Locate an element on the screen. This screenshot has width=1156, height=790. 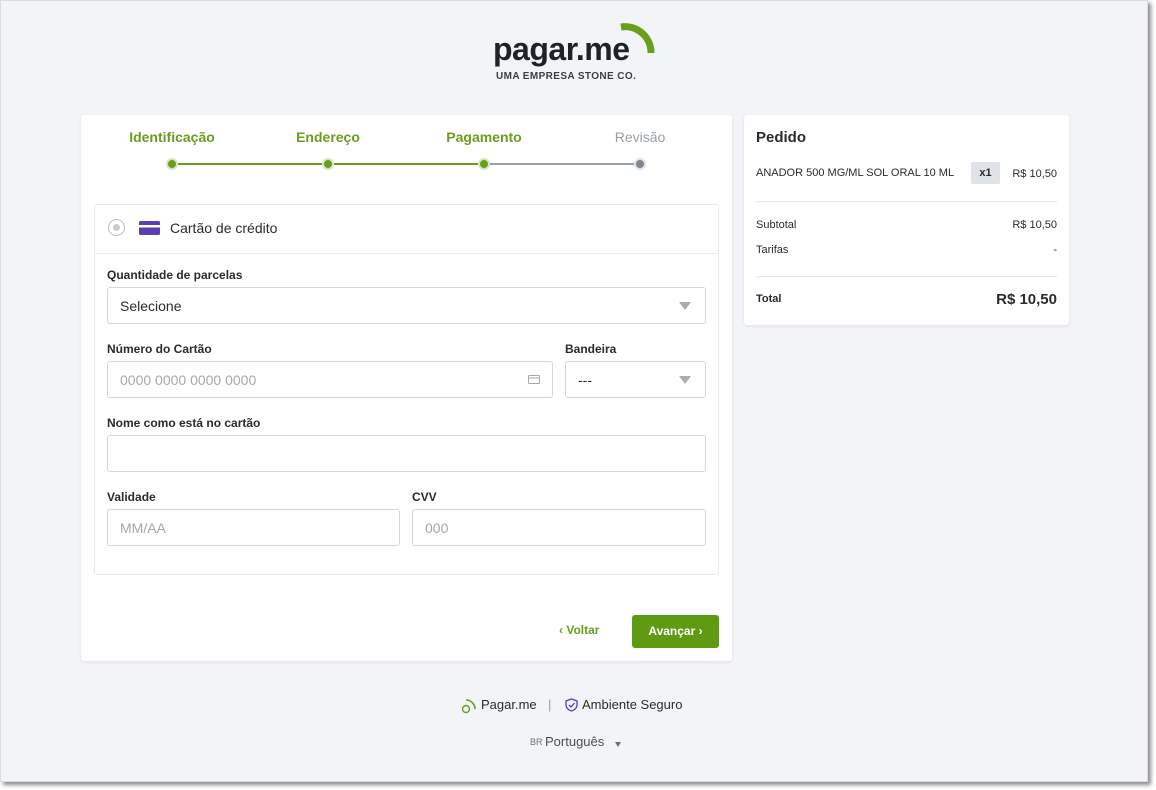
step-revisao: Revisão is located at coordinates (640, 137).